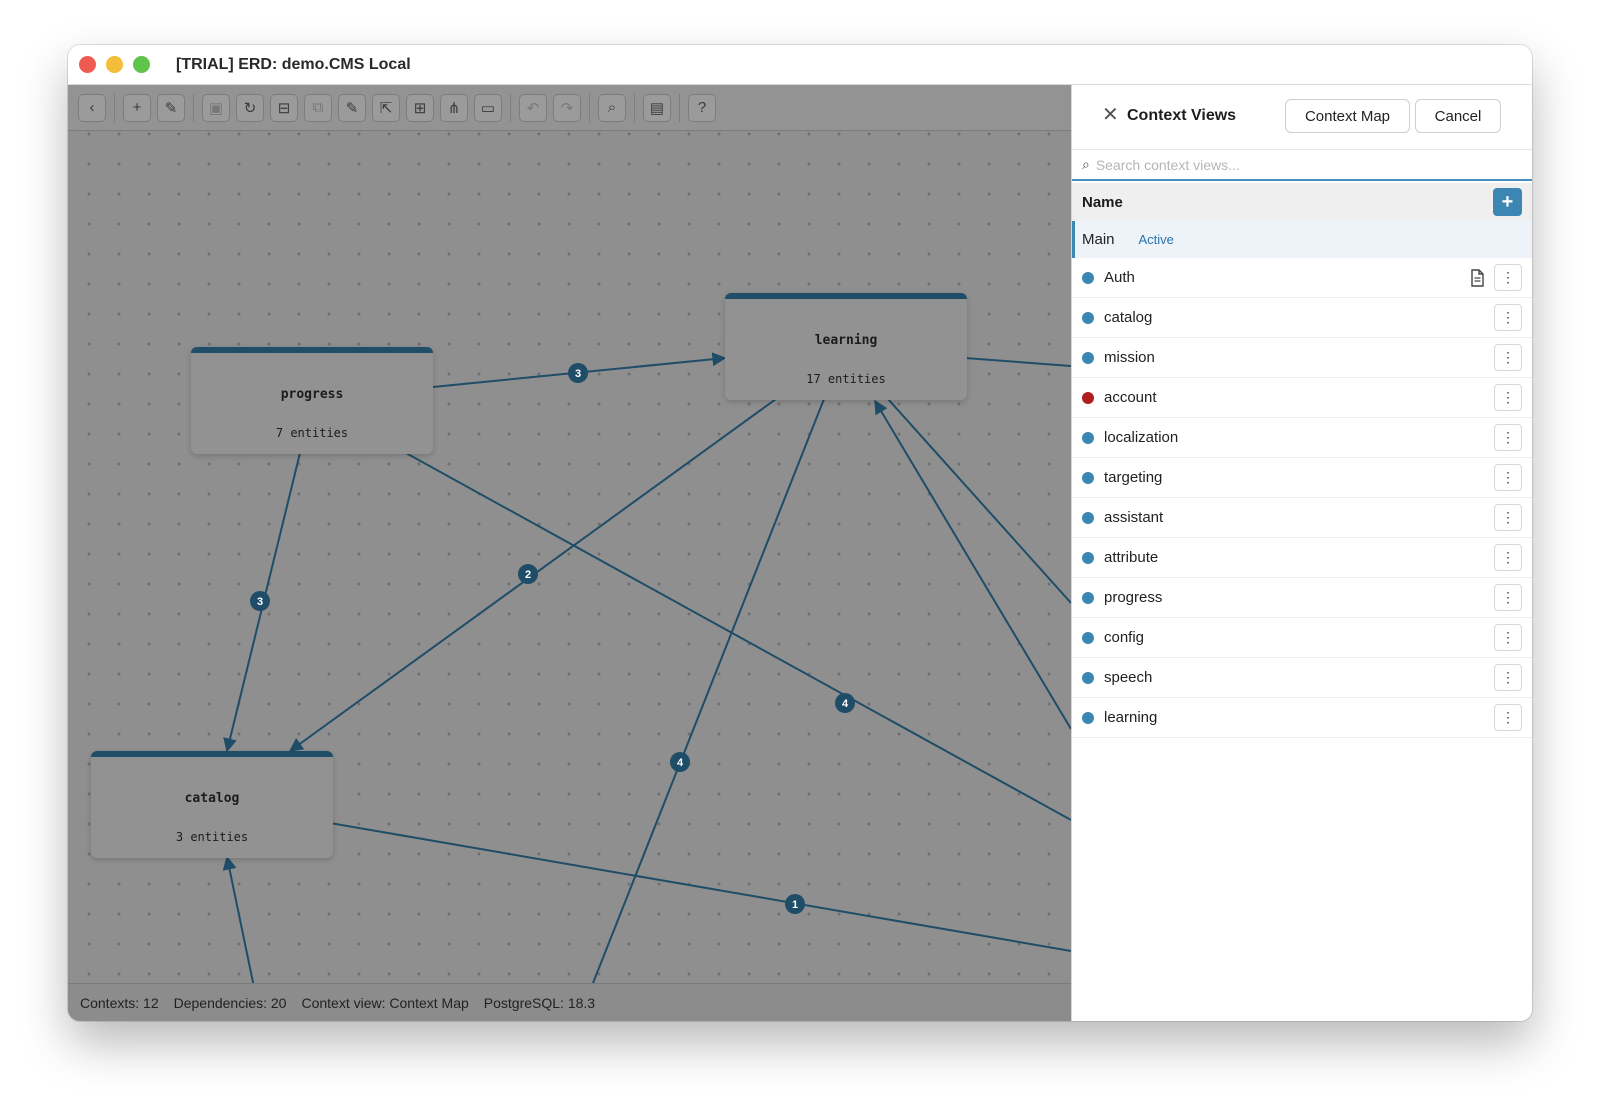 The image size is (1600, 1112). Describe the element at coordinates (657, 107) in the screenshot. I see `document-icon: ▤` at that location.